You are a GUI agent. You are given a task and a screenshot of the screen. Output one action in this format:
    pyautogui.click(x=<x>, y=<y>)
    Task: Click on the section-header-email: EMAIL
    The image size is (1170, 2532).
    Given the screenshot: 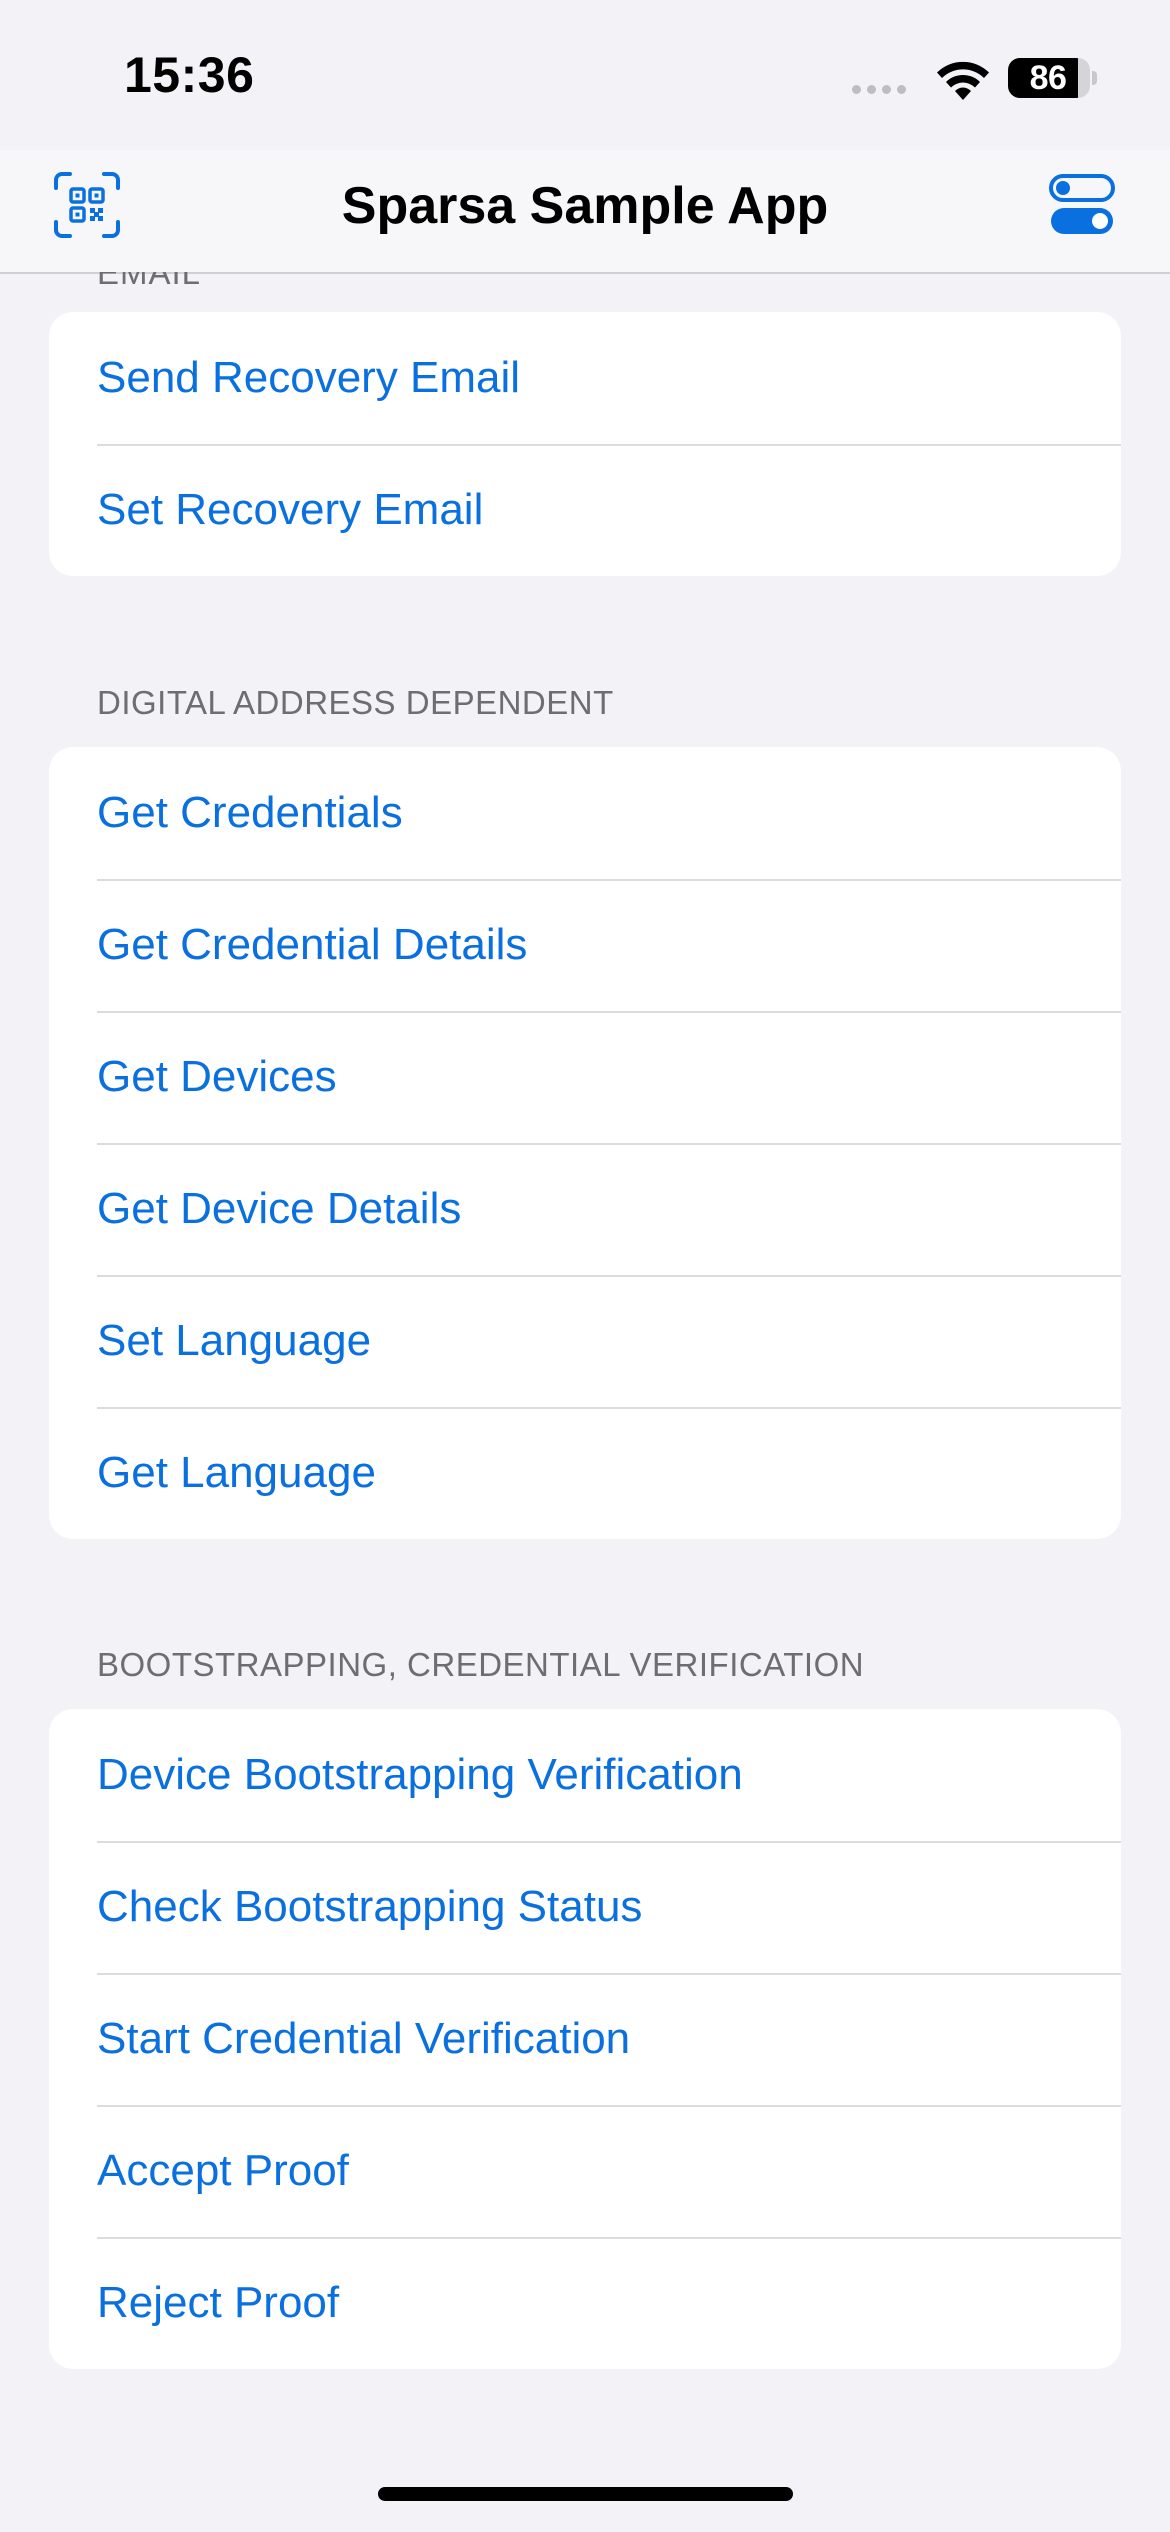 What is the action you would take?
    pyautogui.click(x=149, y=281)
    